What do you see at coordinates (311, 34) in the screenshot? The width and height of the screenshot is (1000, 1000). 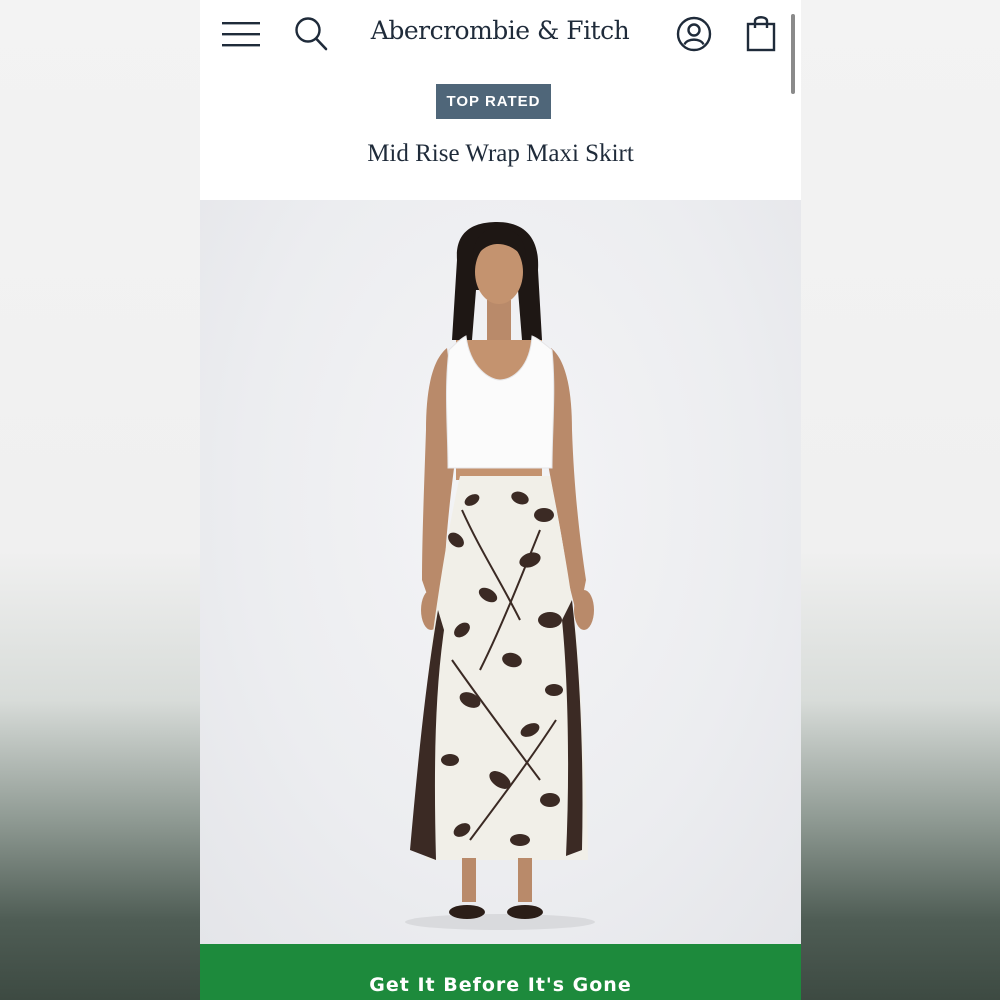 I see `search-icon` at bounding box center [311, 34].